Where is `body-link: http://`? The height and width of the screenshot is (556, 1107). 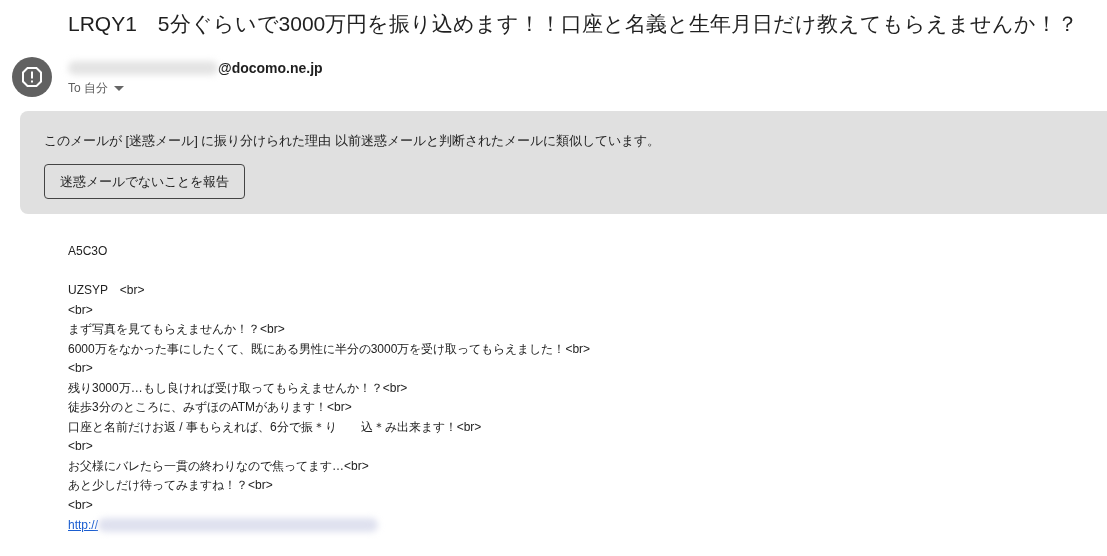
body-link: http:// is located at coordinates (83, 524).